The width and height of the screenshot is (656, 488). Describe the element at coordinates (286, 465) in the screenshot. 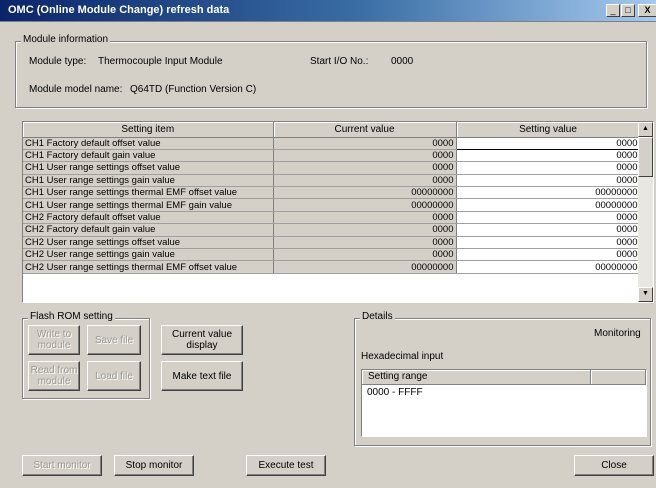

I see `execute-test-button: Execute test` at that location.